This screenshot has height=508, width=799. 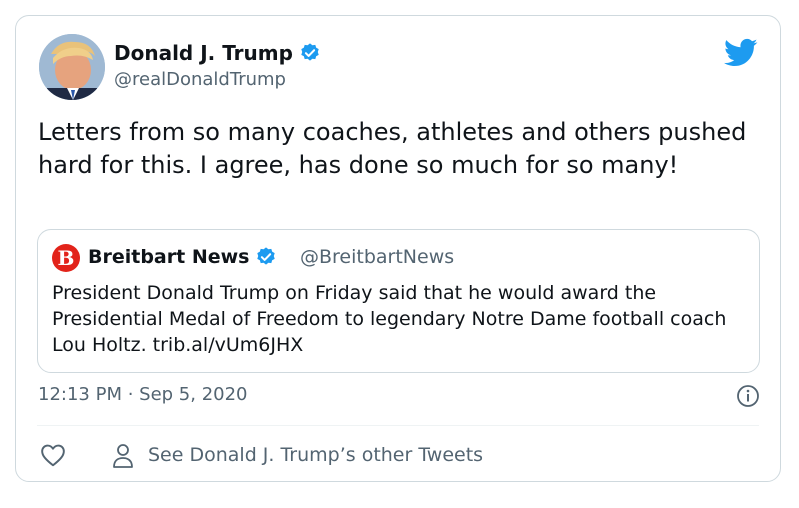 What do you see at coordinates (203, 53) in the screenshot?
I see `author-name-text: Donald J. Trump` at bounding box center [203, 53].